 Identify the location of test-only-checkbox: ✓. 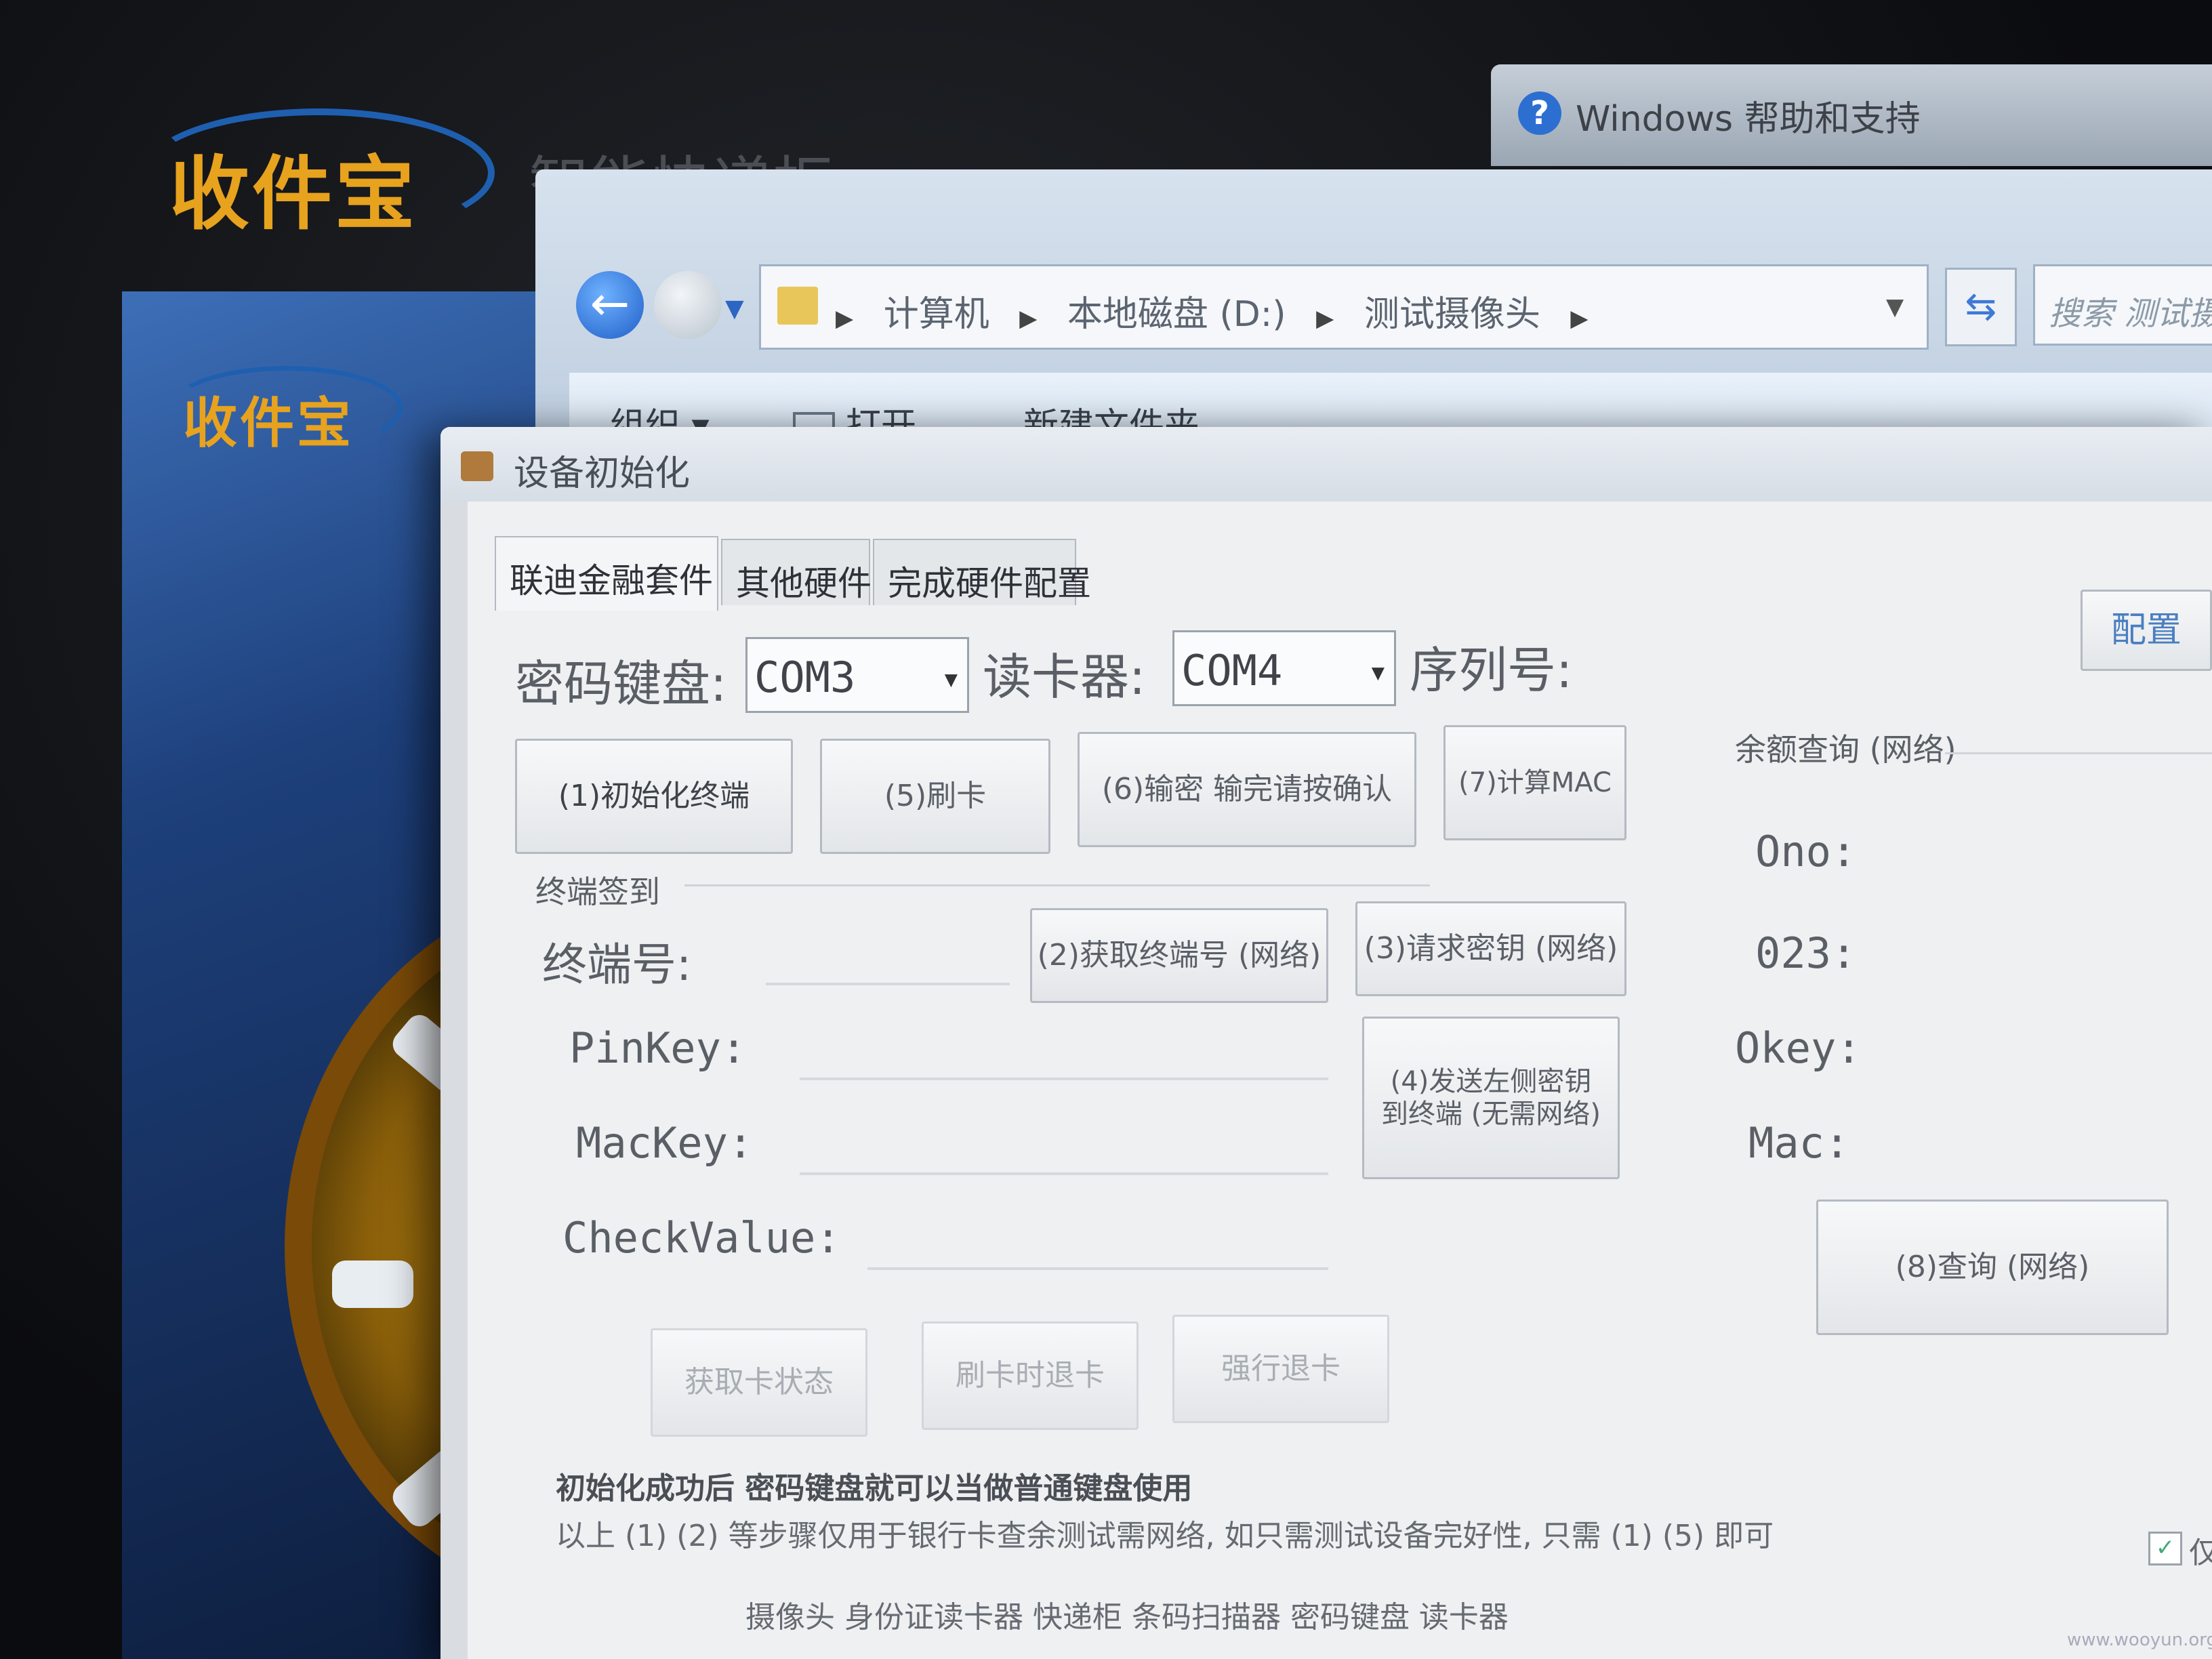
(2165, 1549).